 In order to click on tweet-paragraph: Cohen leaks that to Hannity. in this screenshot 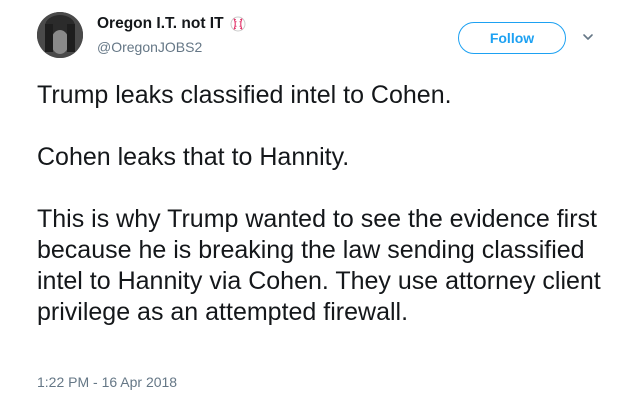, I will do `click(193, 157)`.